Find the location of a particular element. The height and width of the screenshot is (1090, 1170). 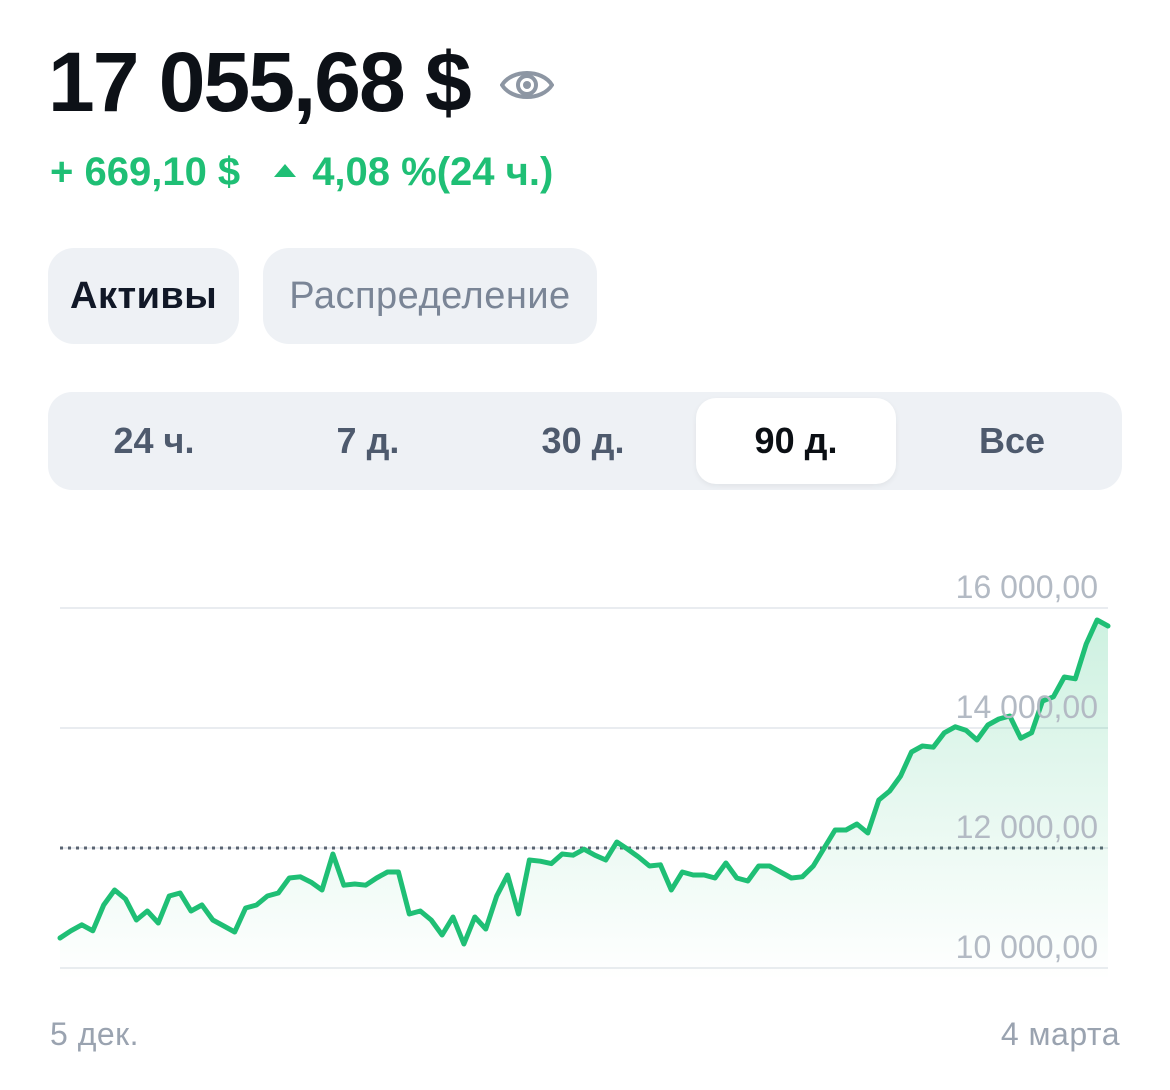

y-tick-label: 12 000,00 is located at coordinates (1027, 827).